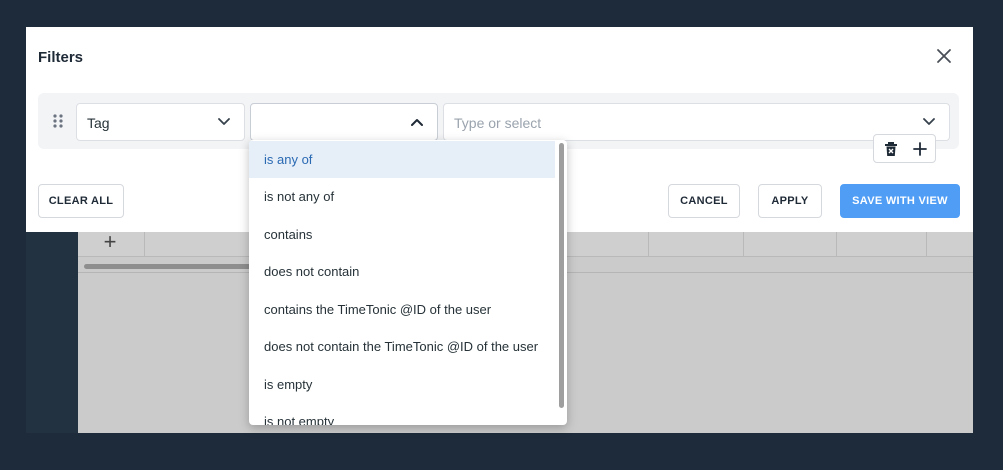  I want to click on field-select: Tag, so click(160, 122).